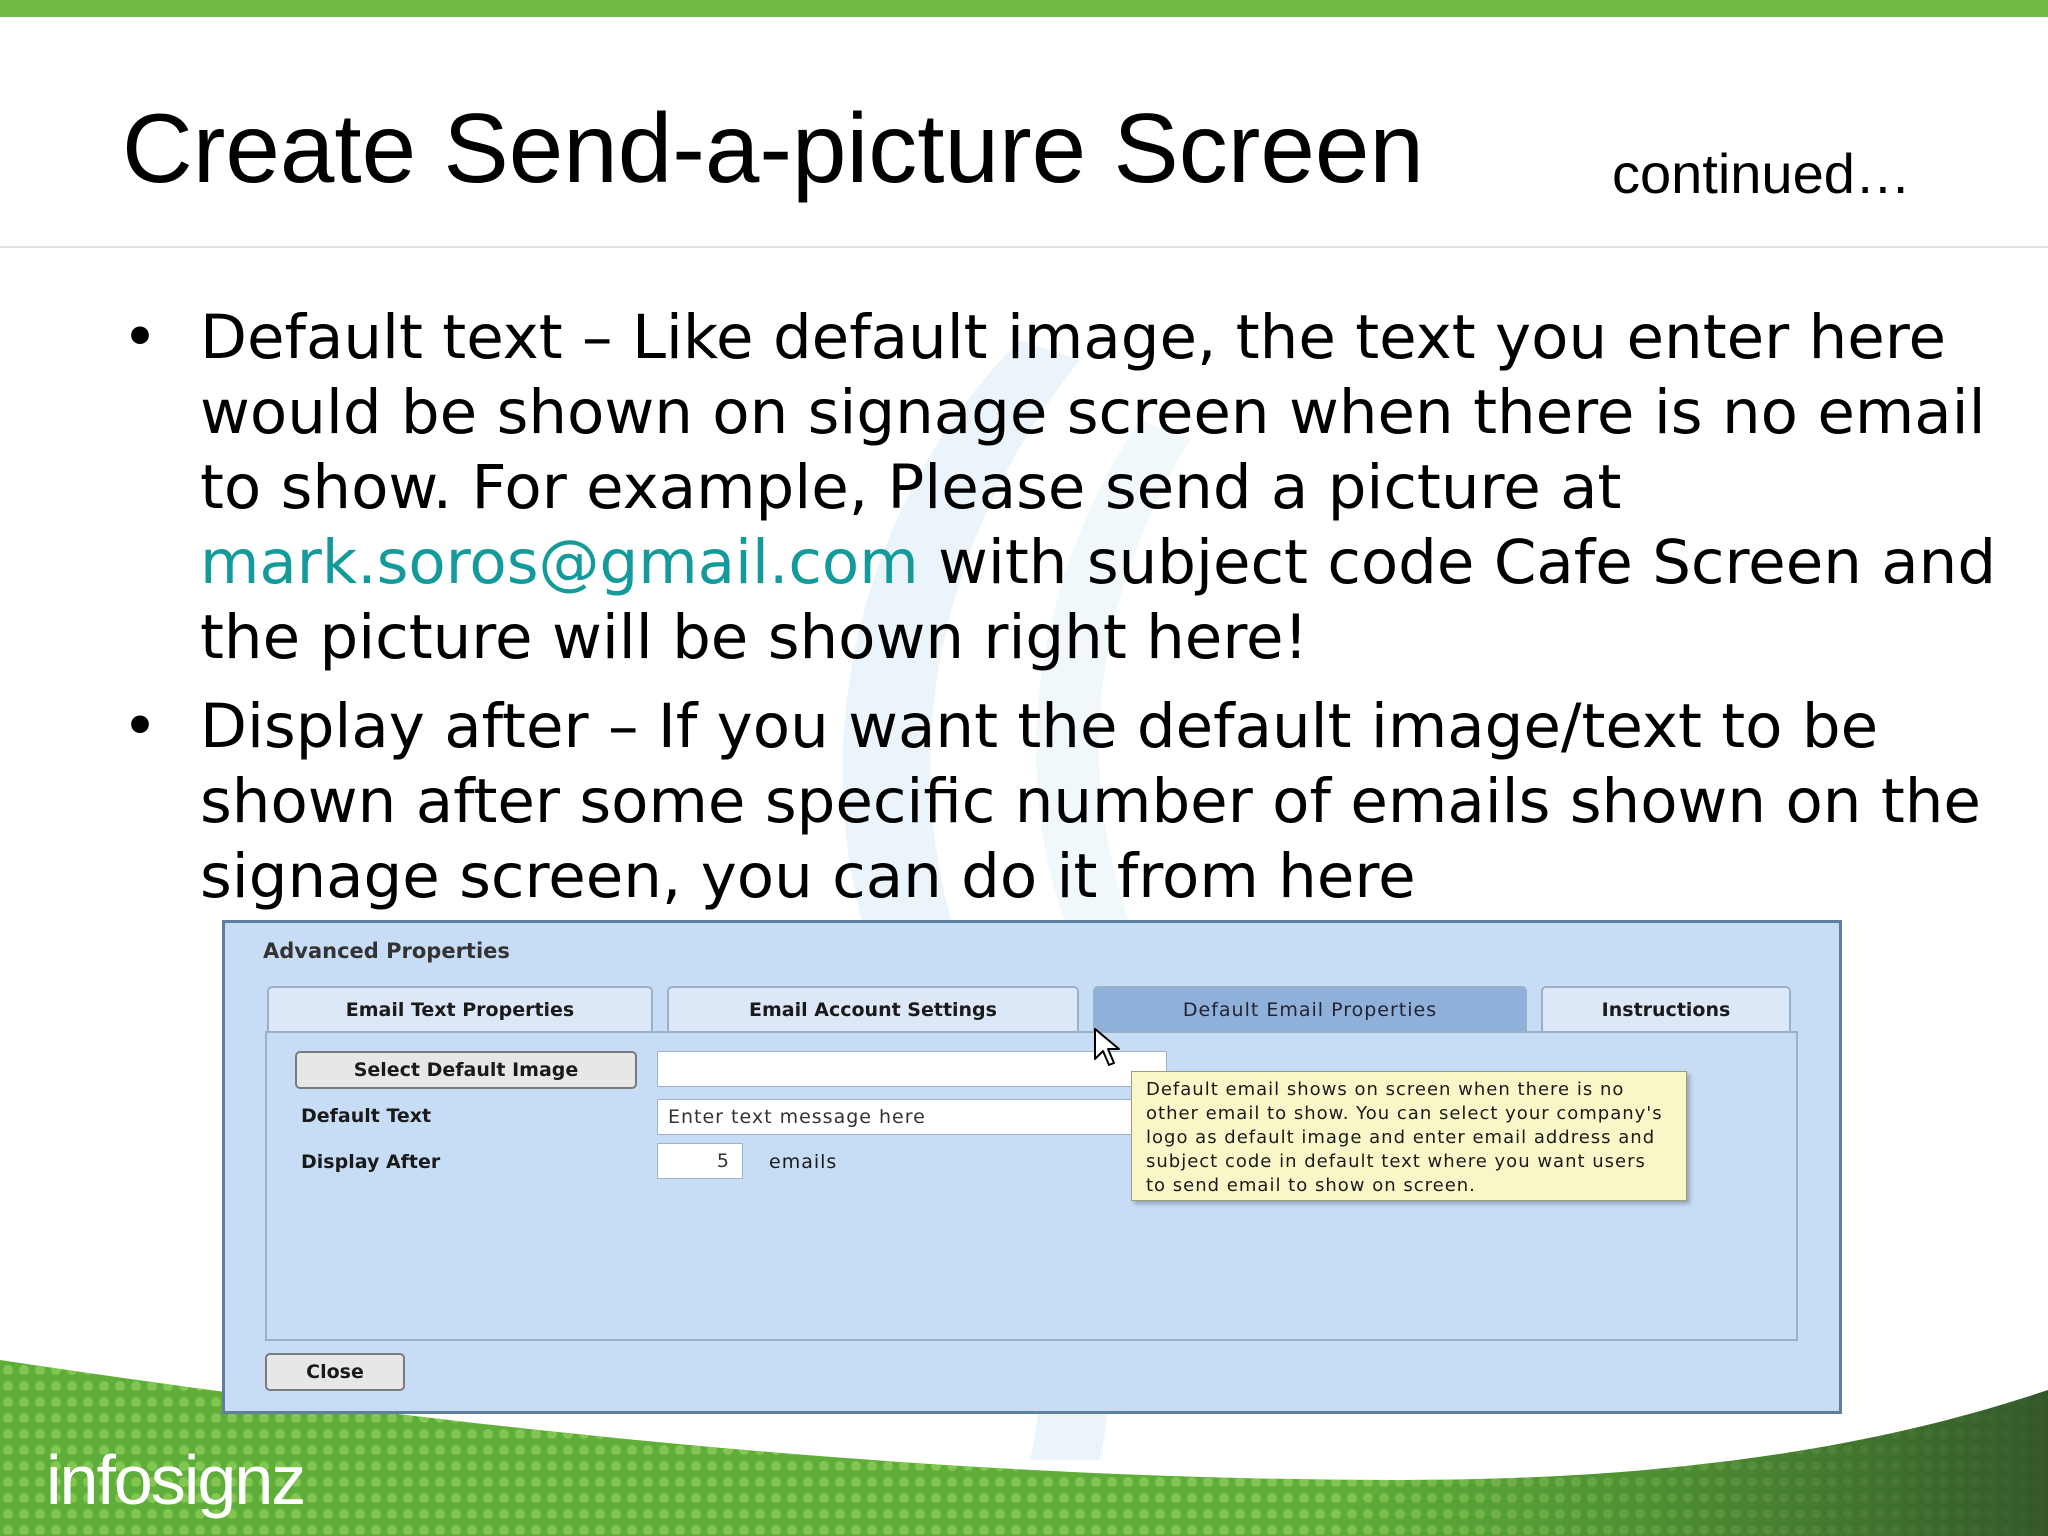 The width and height of the screenshot is (2048, 1536). Describe the element at coordinates (1666, 1009) in the screenshot. I see `tab-instructions: Instructions` at that location.